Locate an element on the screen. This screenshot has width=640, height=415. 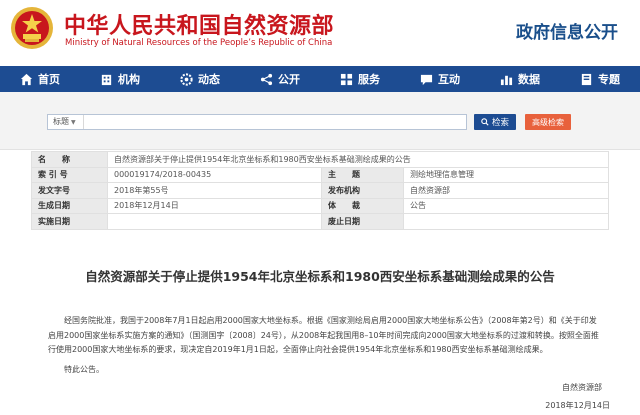
table-row: 索 引 号 000019174/2018-00435 主 题 测绘地理信息管理 is located at coordinates (320, 174).